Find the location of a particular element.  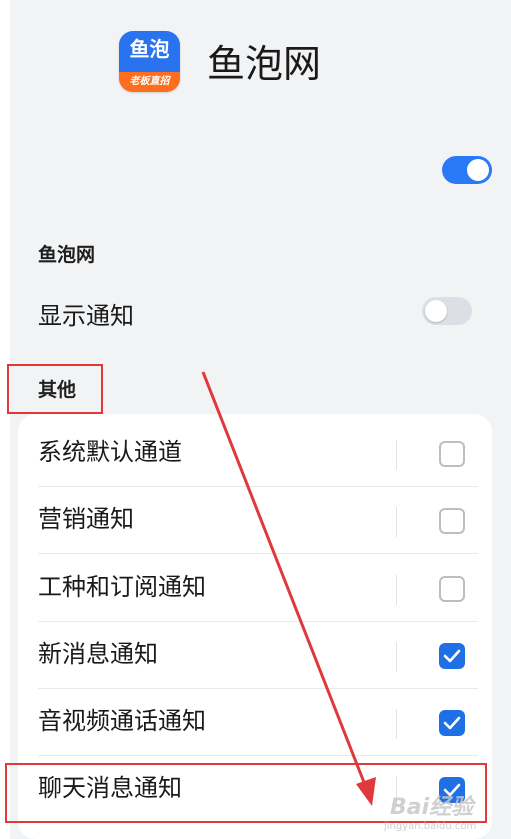

watermark: Bai经验 jingyan.baidu.com is located at coordinates (444, 810).